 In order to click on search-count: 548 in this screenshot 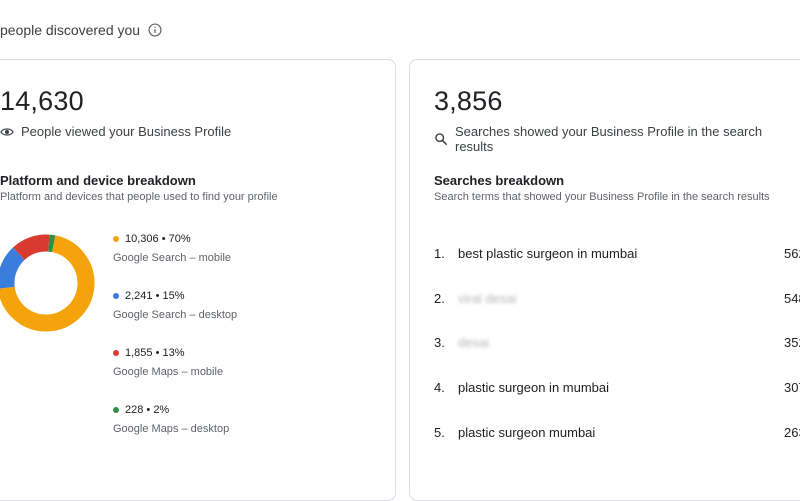, I will do `click(792, 298)`.